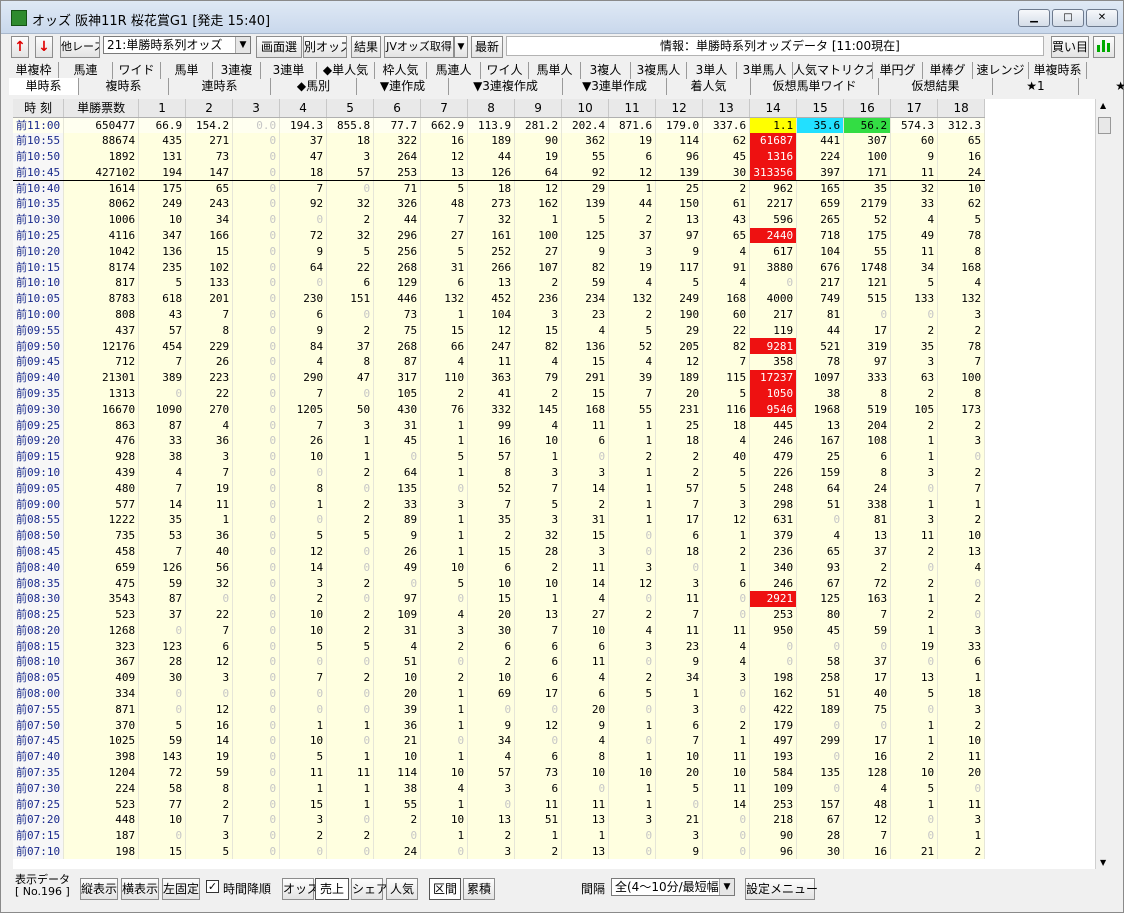 This screenshot has width=1124, height=913. Describe the element at coordinates (101, 567) in the screenshot. I see `votes-cell: 659` at that location.